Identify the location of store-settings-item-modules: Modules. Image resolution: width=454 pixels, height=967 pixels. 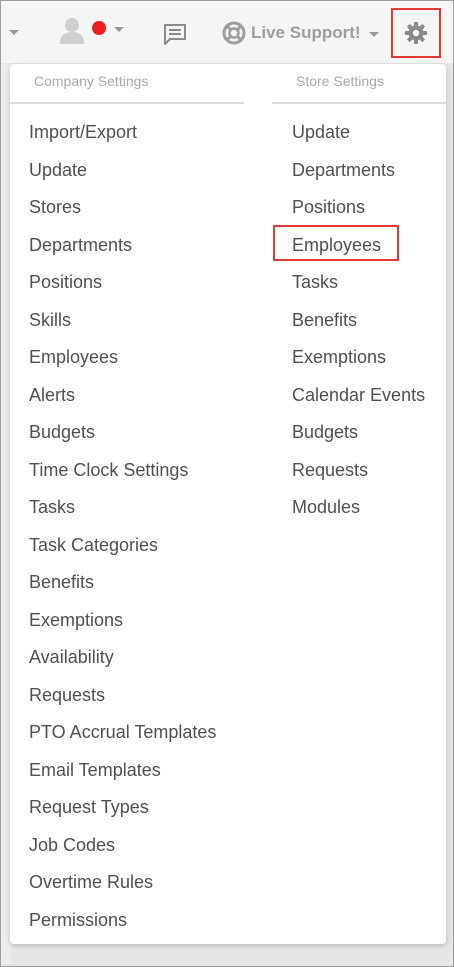
(326, 507).